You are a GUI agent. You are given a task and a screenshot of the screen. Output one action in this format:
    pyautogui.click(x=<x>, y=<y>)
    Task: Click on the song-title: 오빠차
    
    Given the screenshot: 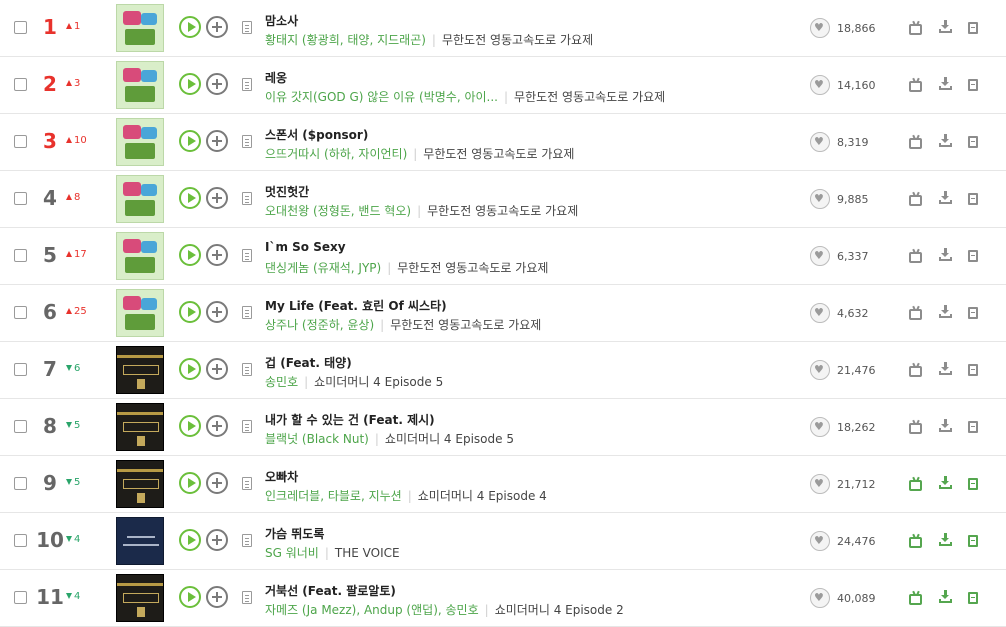 What is the action you would take?
    pyautogui.click(x=281, y=476)
    